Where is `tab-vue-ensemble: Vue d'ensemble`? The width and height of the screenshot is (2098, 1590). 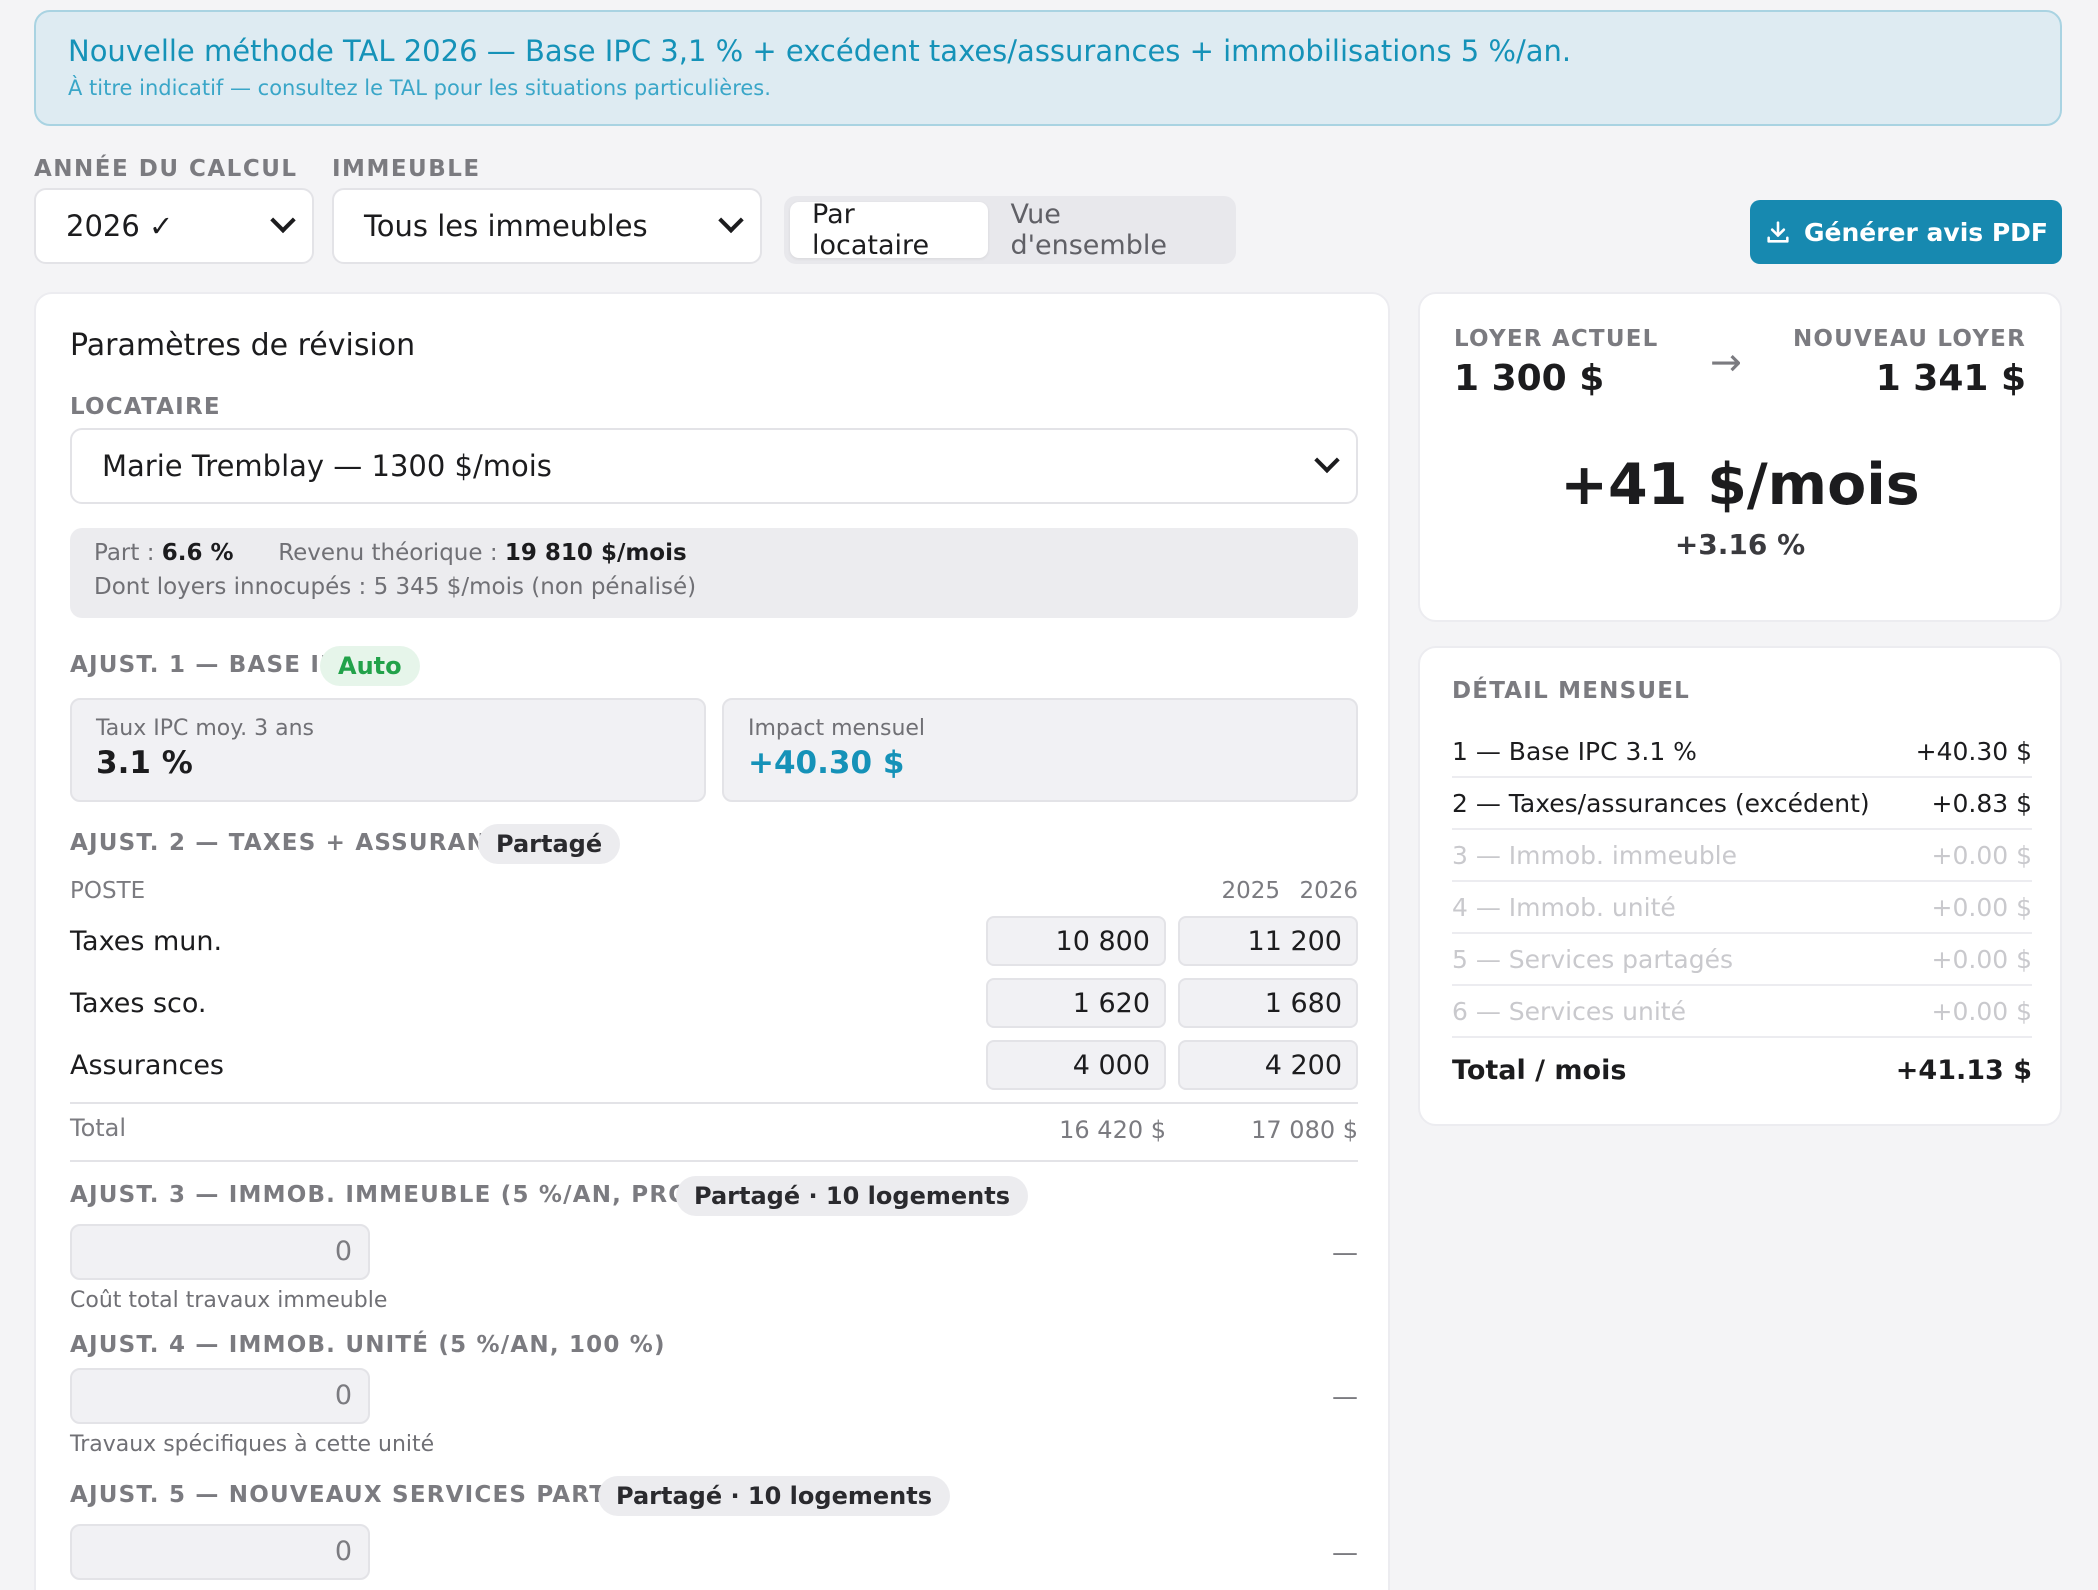 tab-vue-ensemble: Vue d'ensemble is located at coordinates (1109, 230).